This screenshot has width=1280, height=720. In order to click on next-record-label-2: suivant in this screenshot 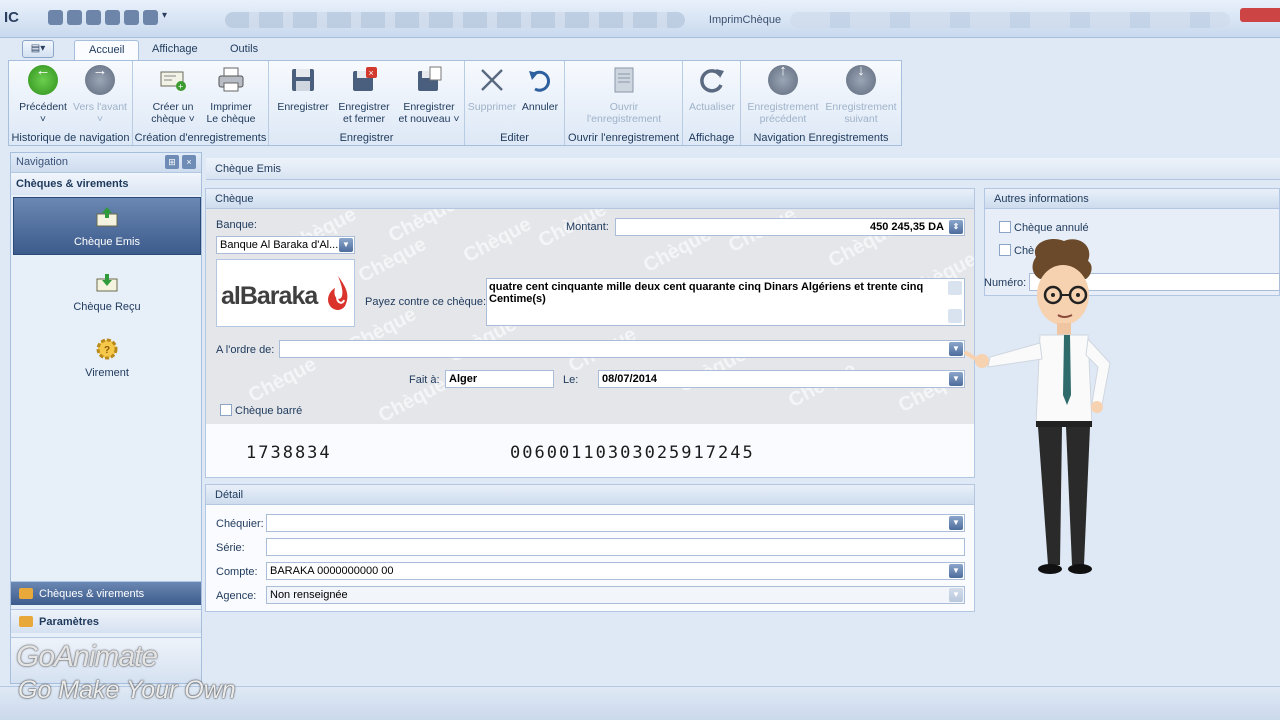, I will do `click(861, 119)`.